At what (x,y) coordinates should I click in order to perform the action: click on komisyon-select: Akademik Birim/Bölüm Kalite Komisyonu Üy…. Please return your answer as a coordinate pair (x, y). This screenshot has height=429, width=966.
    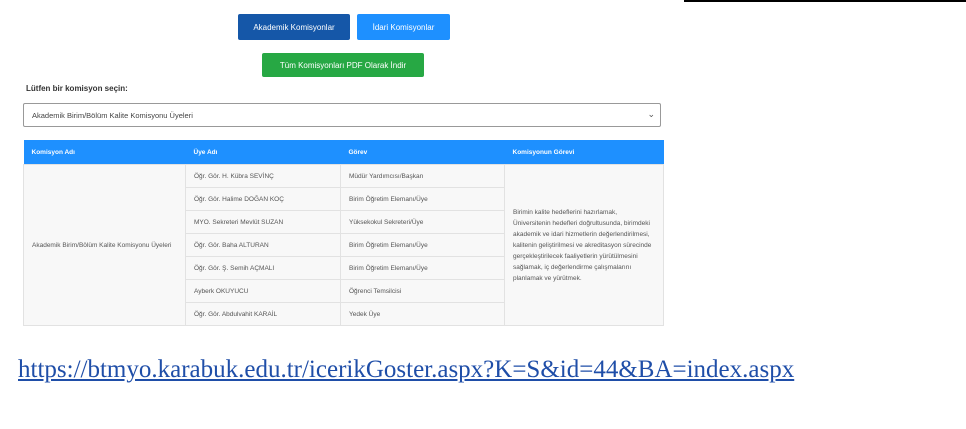
    Looking at the image, I should click on (342, 115).